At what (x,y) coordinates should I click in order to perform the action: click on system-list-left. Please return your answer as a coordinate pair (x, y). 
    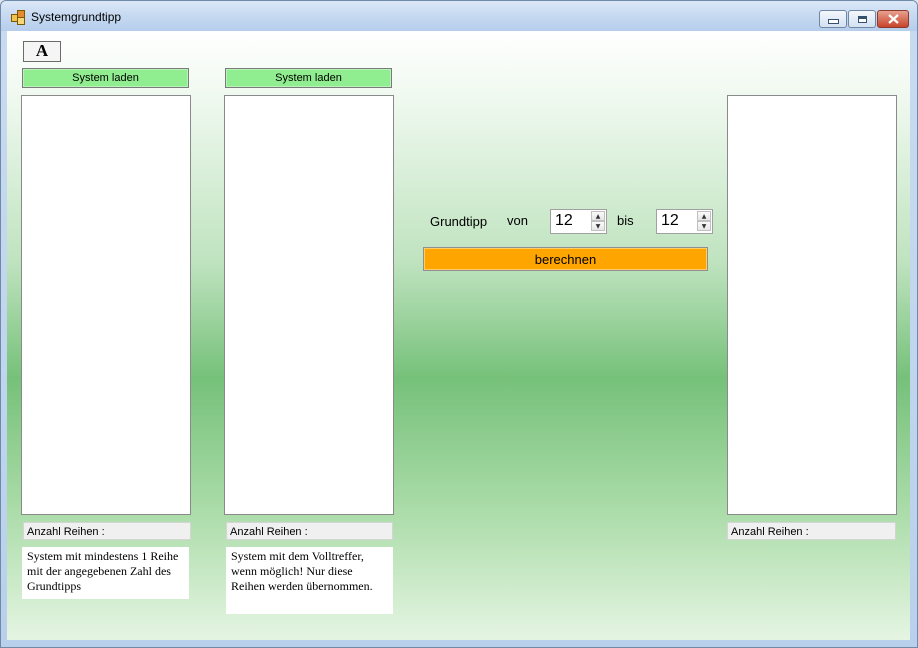
    Looking at the image, I should click on (106, 305).